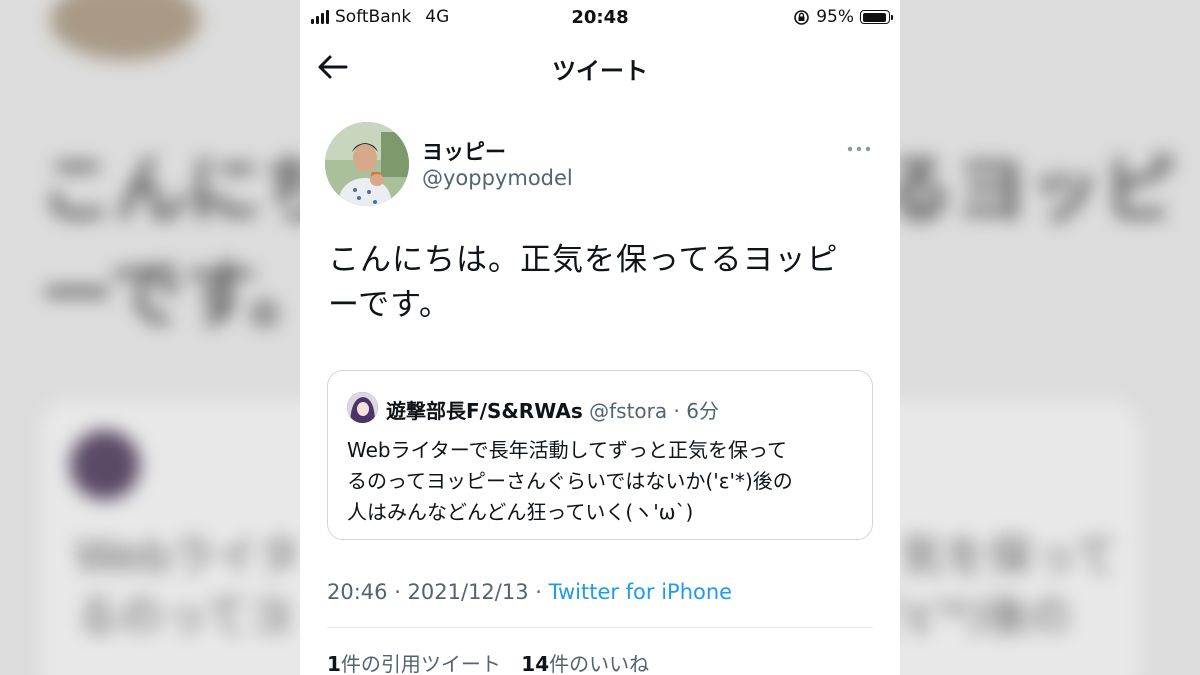 This screenshot has width=1200, height=675. I want to click on quoted-display-name: 遊撃部長F/S&RWAs, so click(484, 411).